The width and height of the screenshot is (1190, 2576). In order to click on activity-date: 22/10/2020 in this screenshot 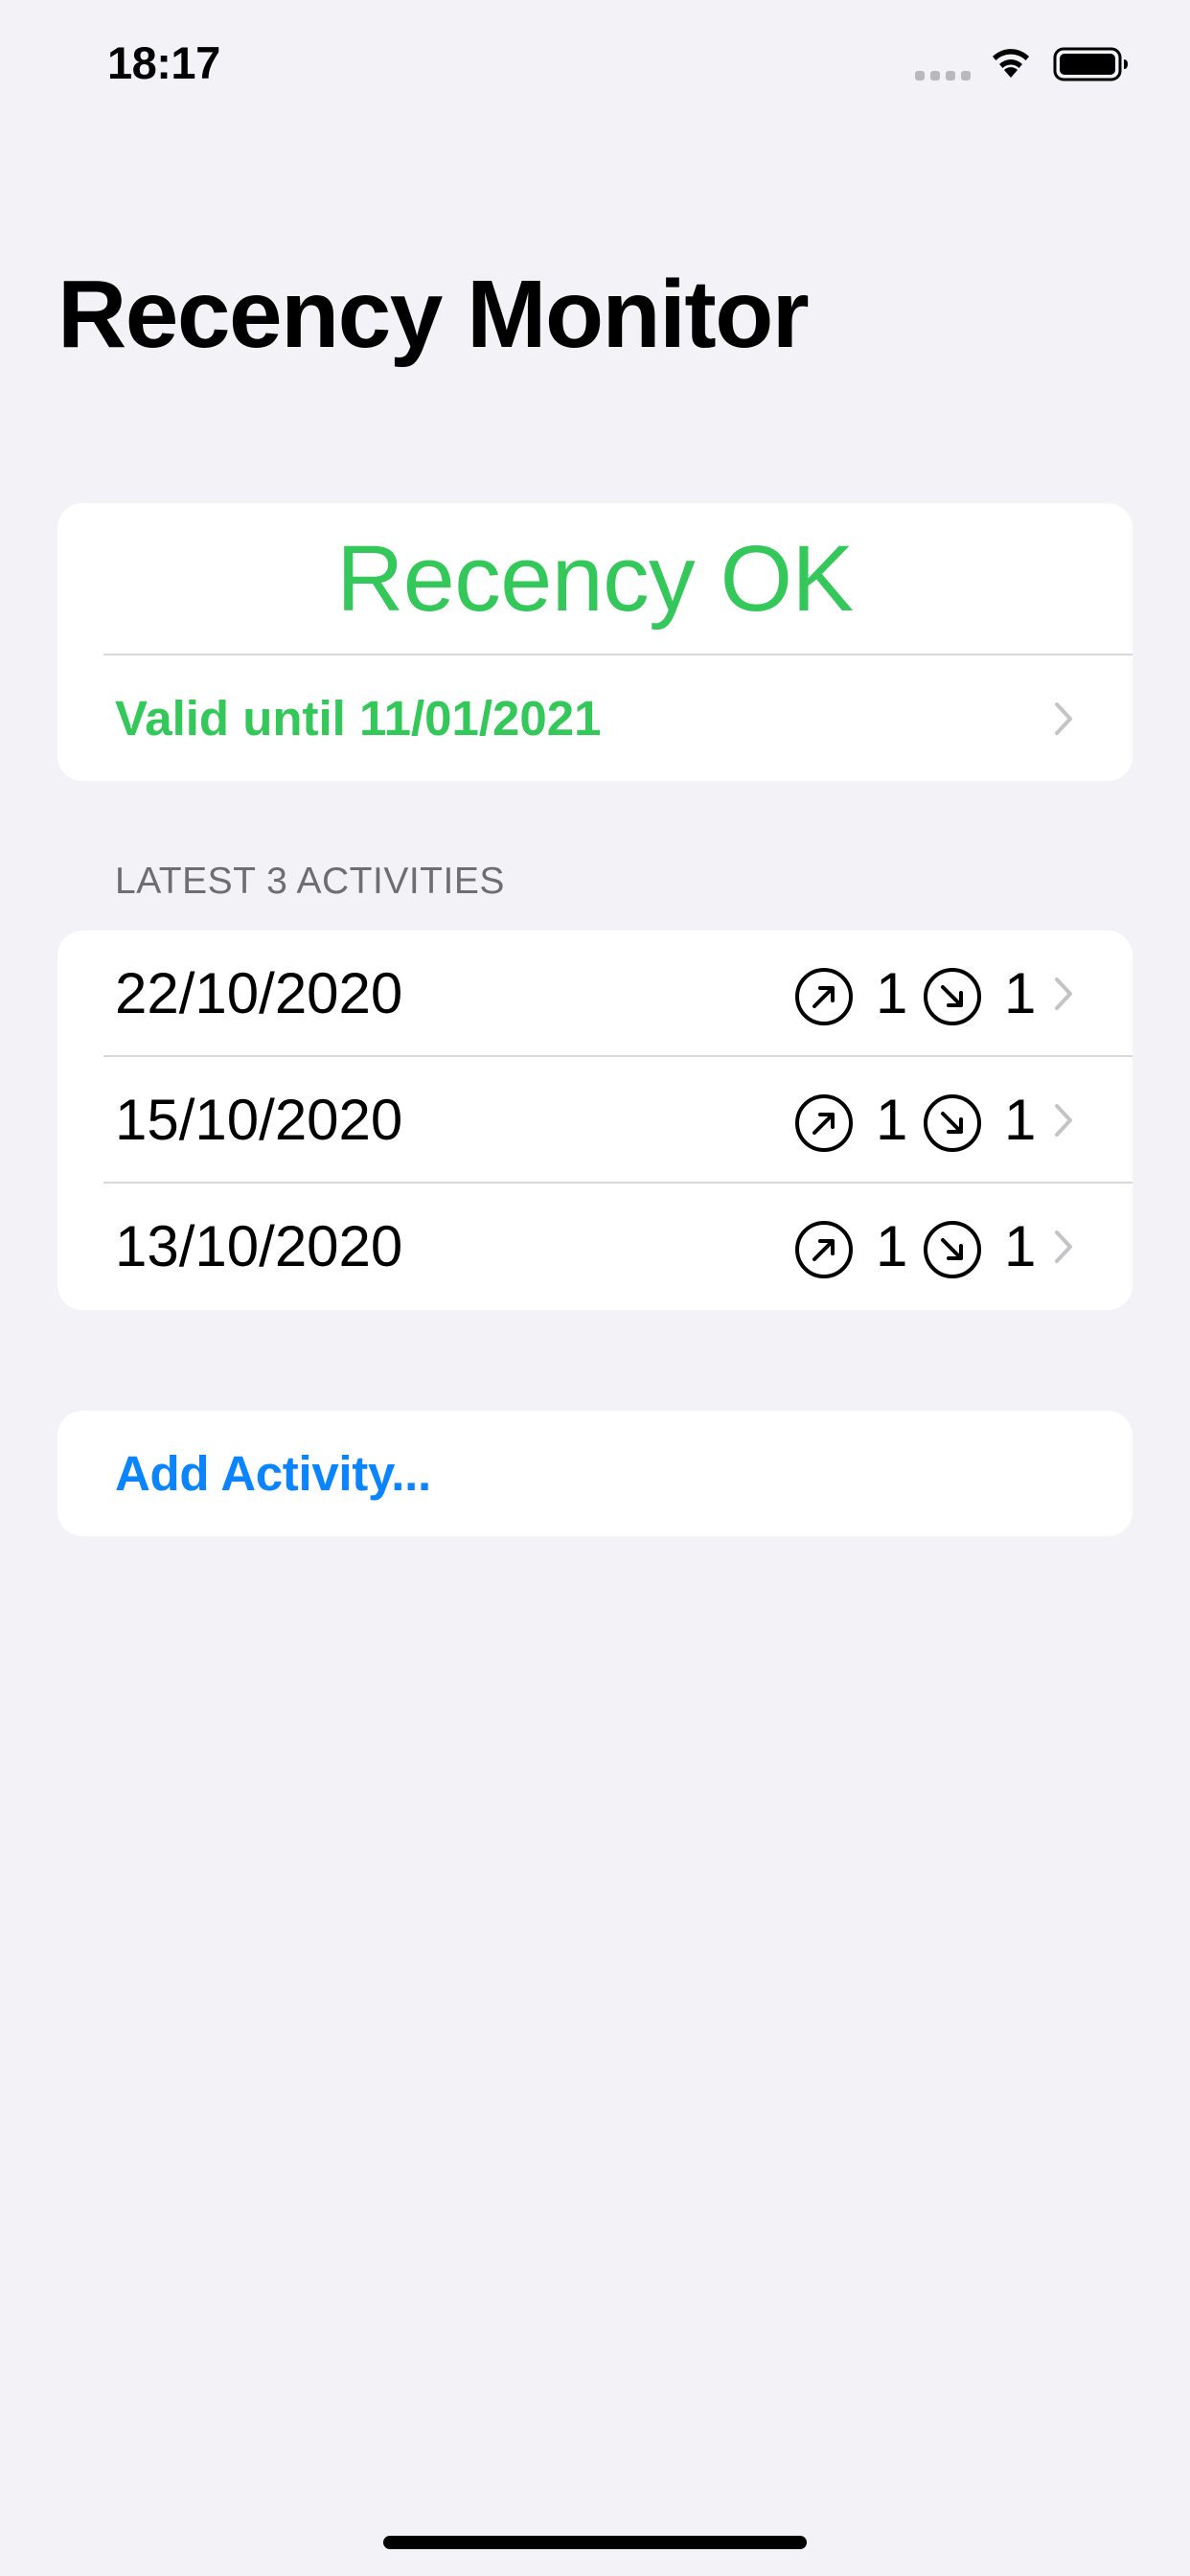, I will do `click(259, 993)`.